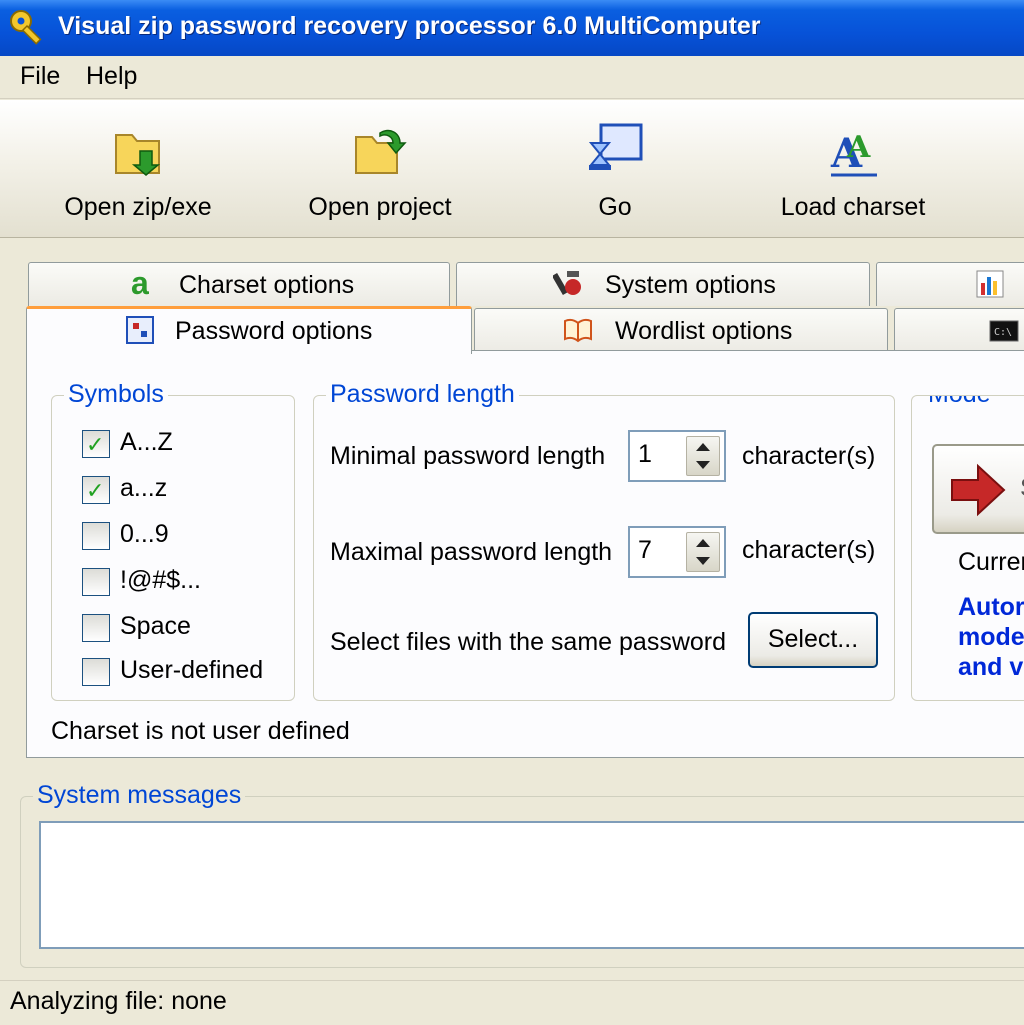 The width and height of the screenshot is (1024, 1025). What do you see at coordinates (155, 626) in the screenshot?
I see `checkbox-label: Space` at bounding box center [155, 626].